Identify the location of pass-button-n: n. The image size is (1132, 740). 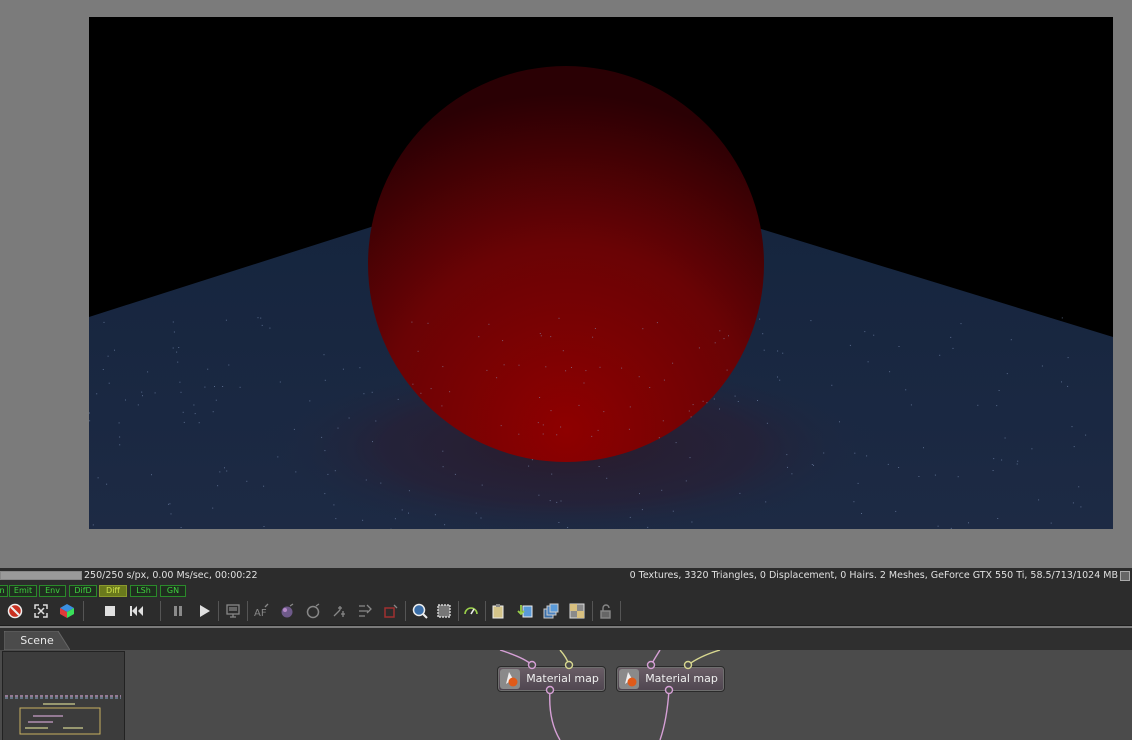
(4, 591).